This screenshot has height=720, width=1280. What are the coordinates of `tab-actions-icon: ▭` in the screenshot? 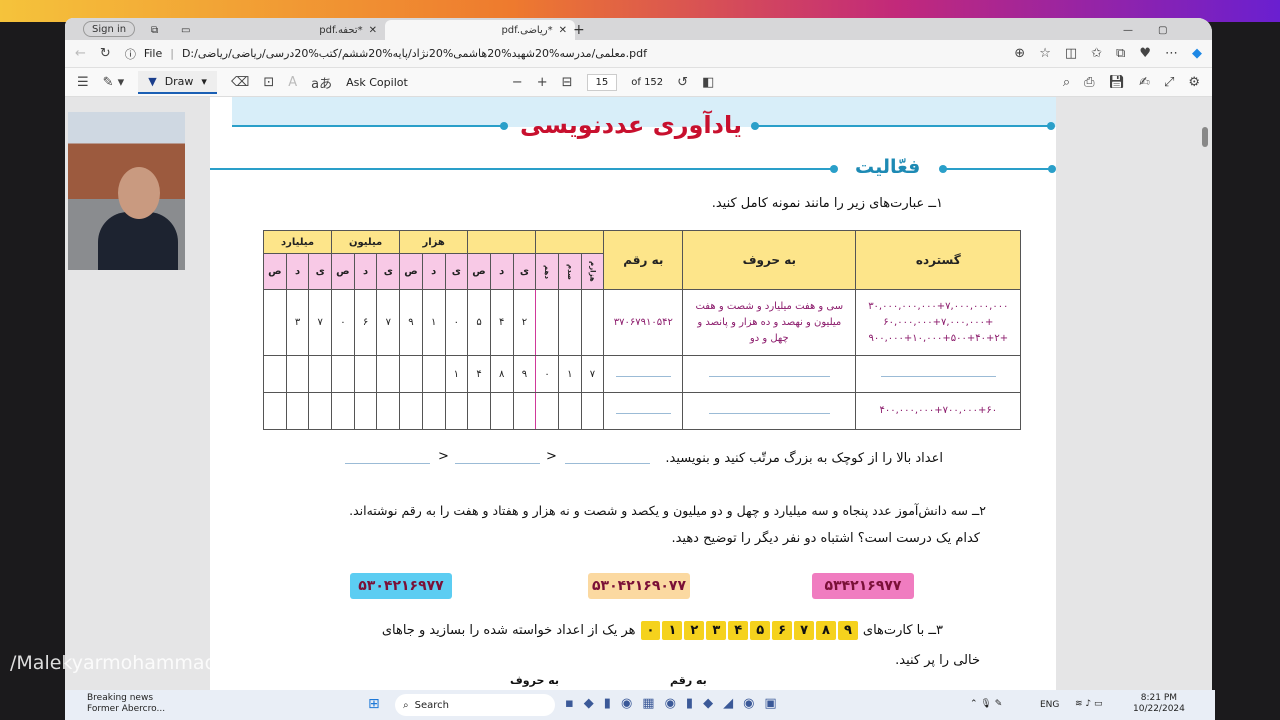 It's located at (185, 30).